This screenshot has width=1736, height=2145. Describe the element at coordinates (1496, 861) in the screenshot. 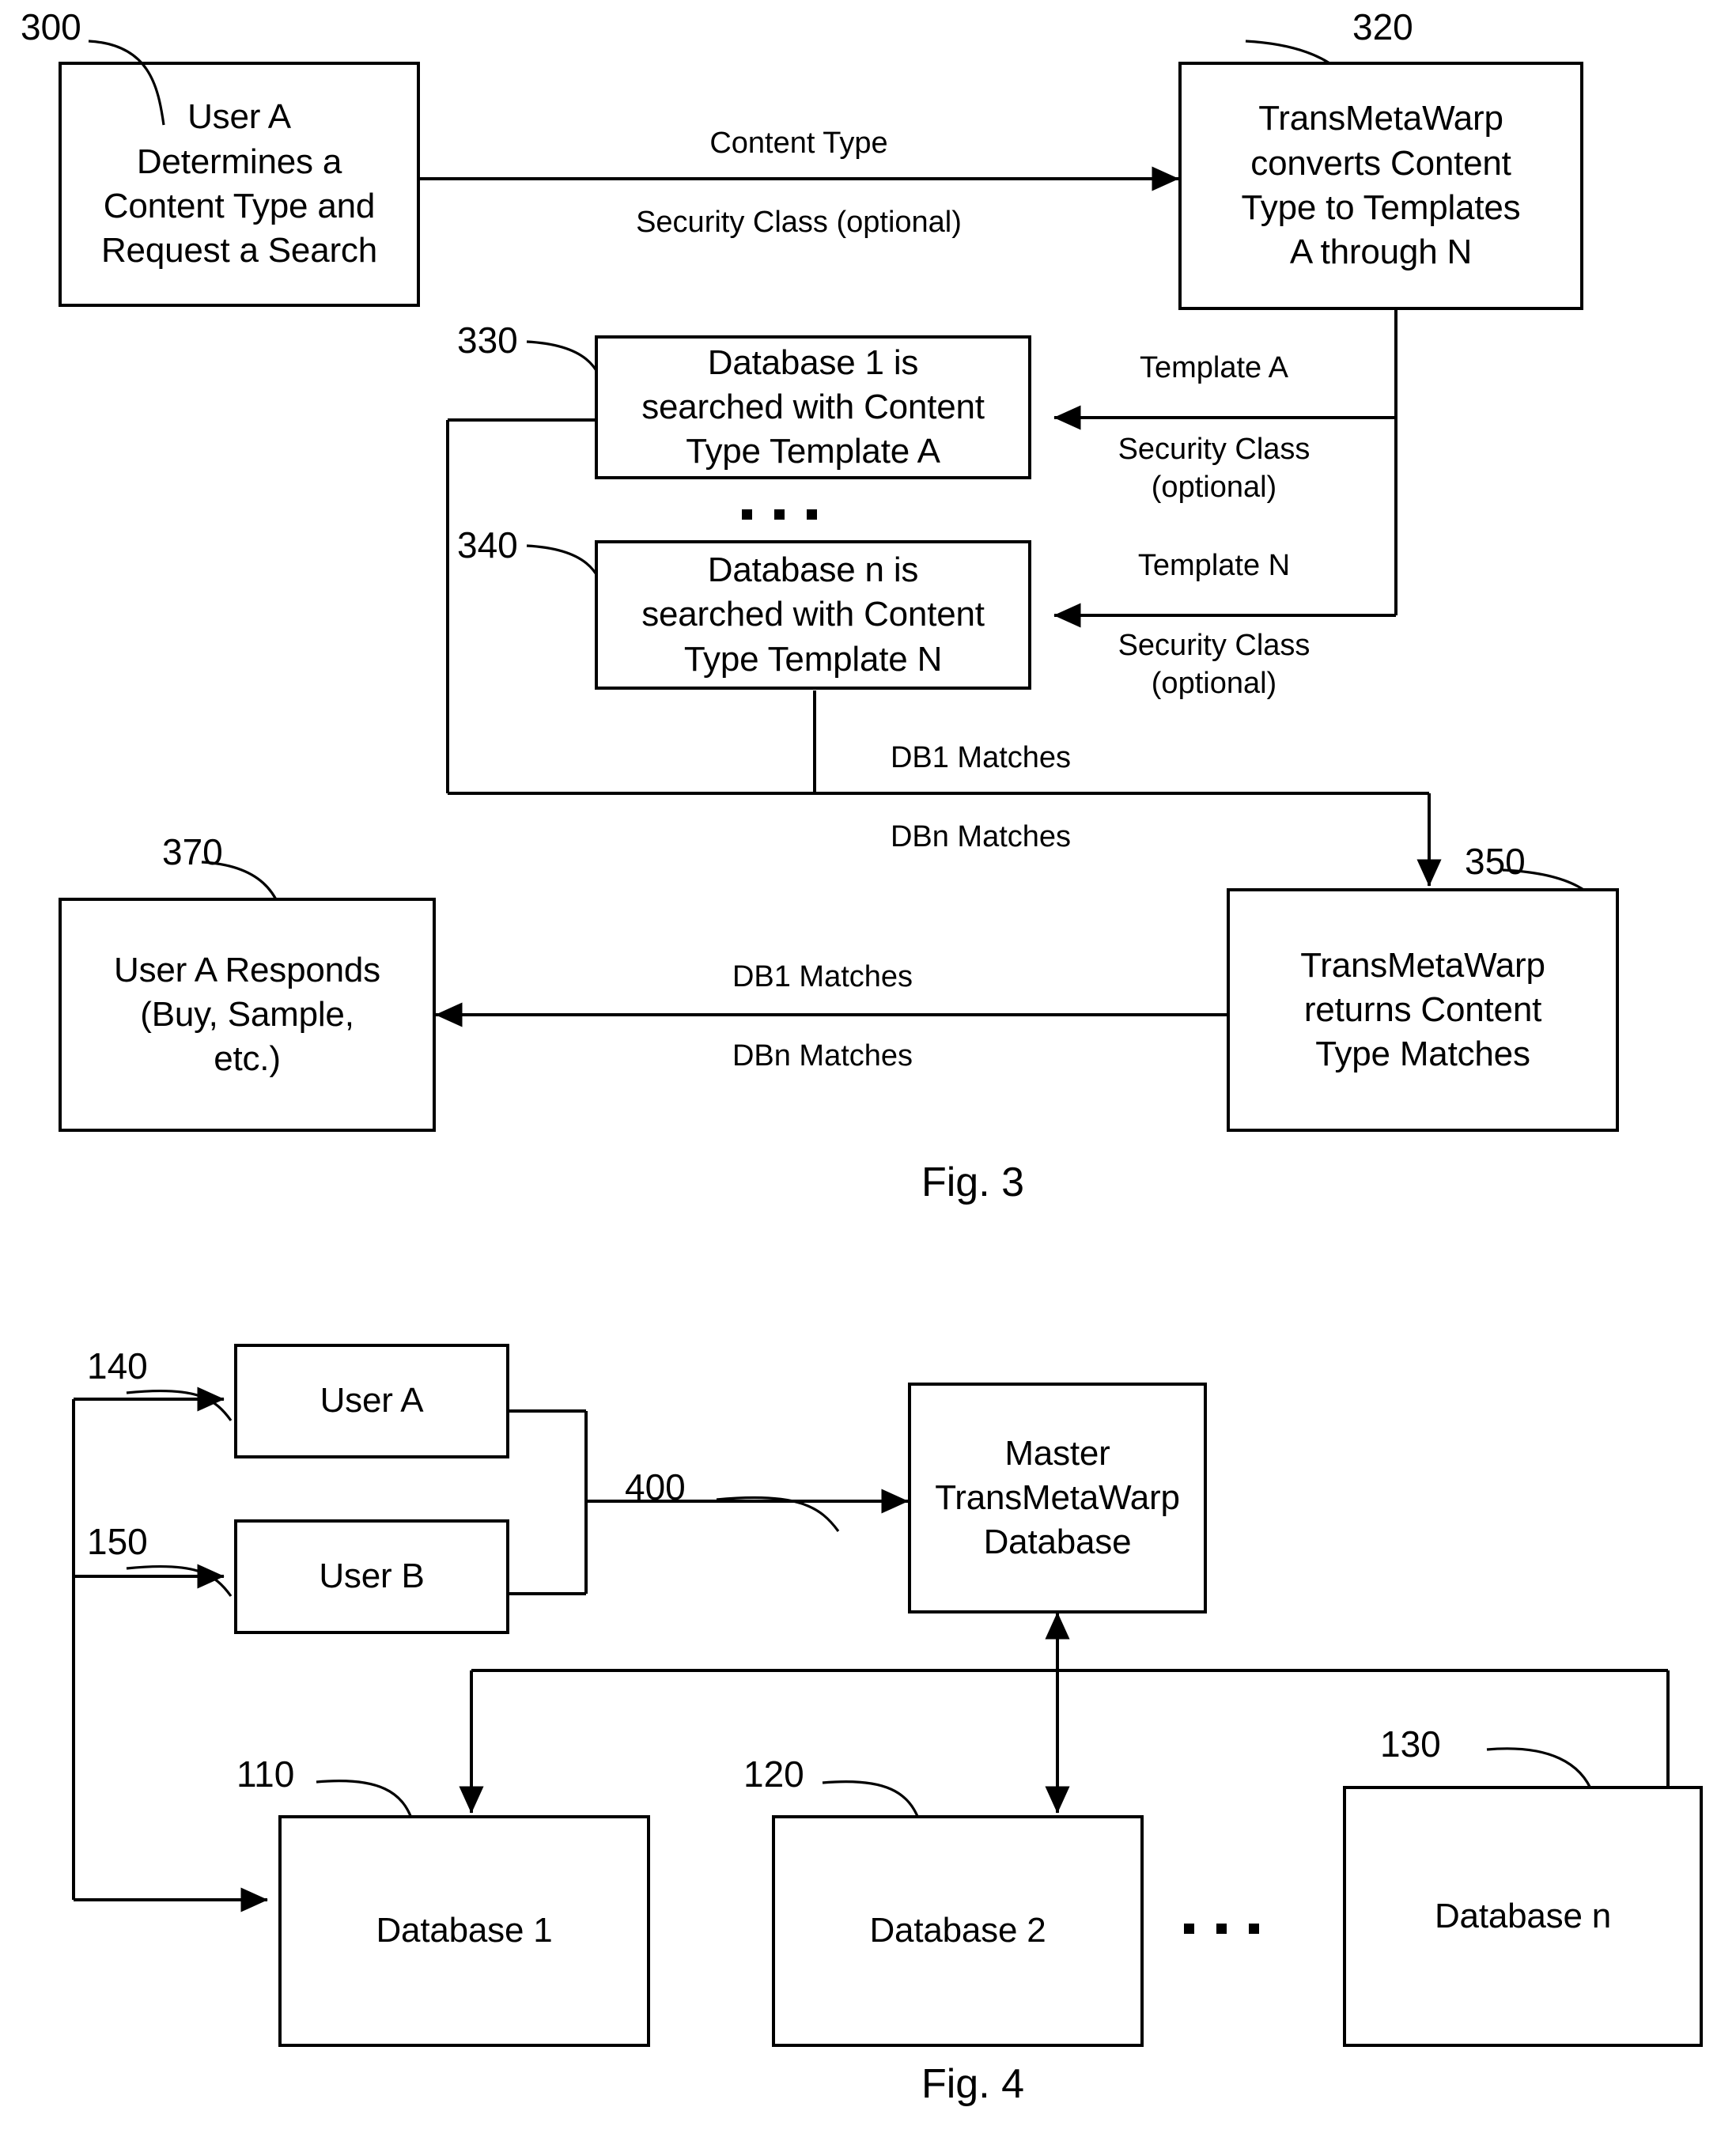

I see `ref-number-350: 350` at that location.